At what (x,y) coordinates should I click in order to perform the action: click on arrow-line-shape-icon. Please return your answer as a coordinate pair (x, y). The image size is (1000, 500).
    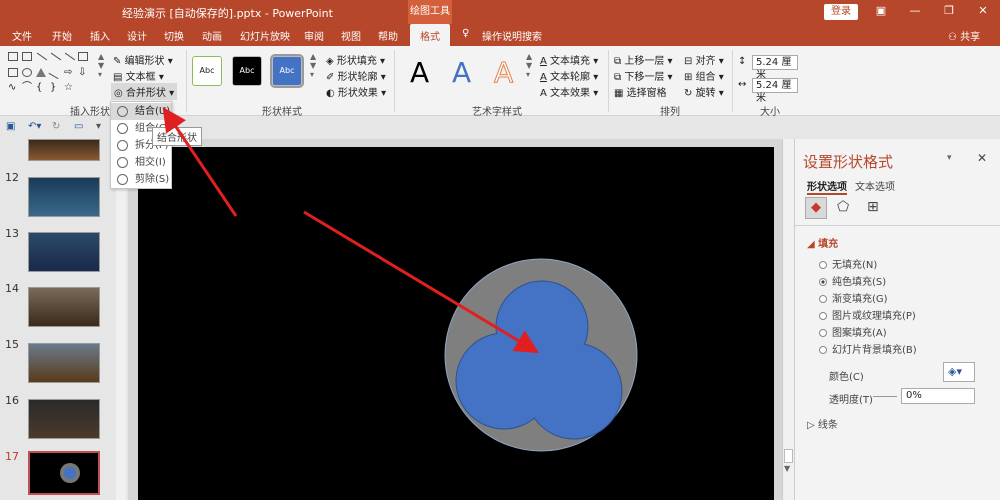
    Looking at the image, I should click on (56, 56).